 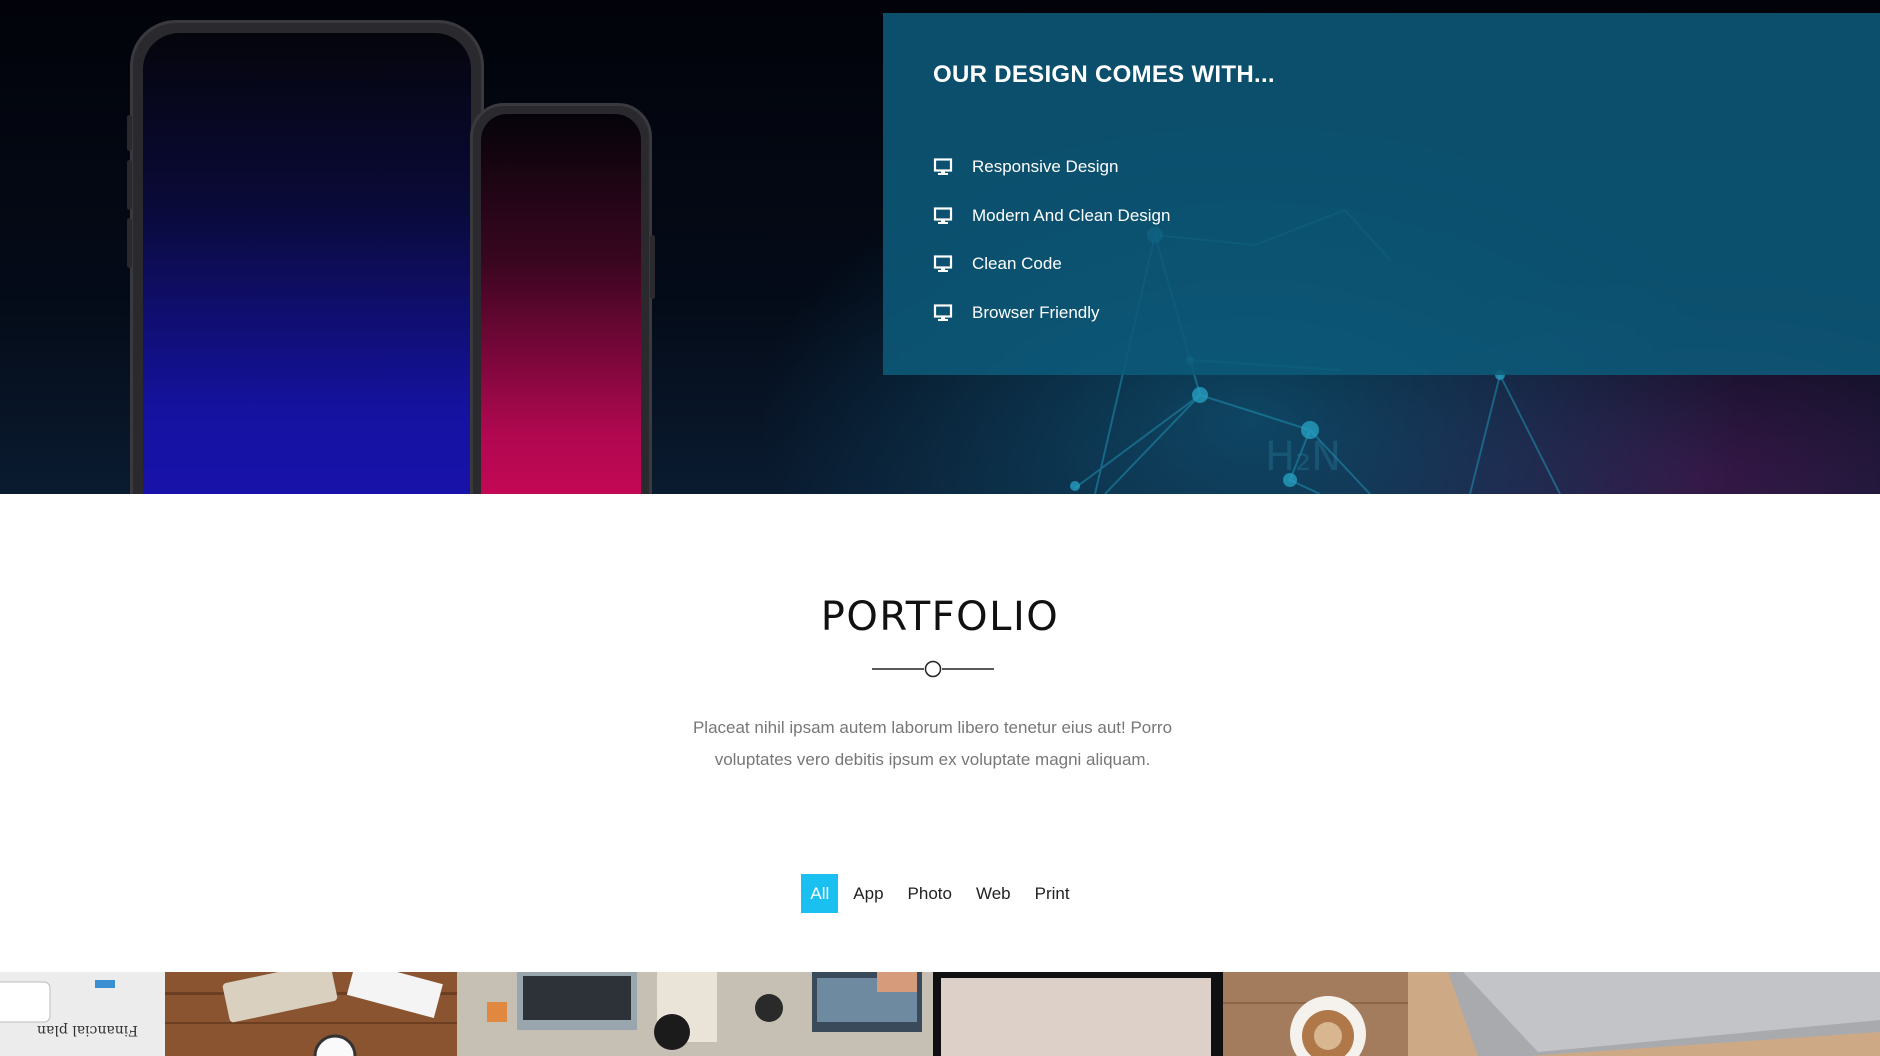 I want to click on svg-text: H₂N, so click(x=1303, y=457).